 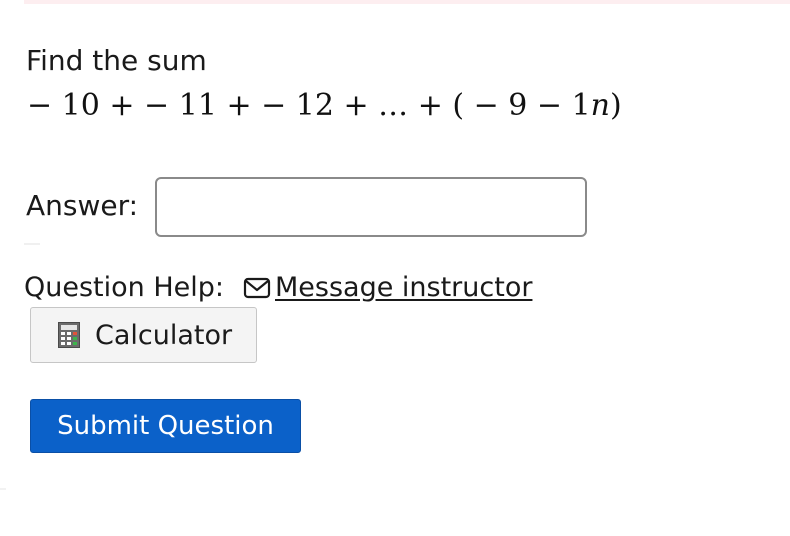 What do you see at coordinates (82, 205) in the screenshot?
I see `answer-label: Answer:` at bounding box center [82, 205].